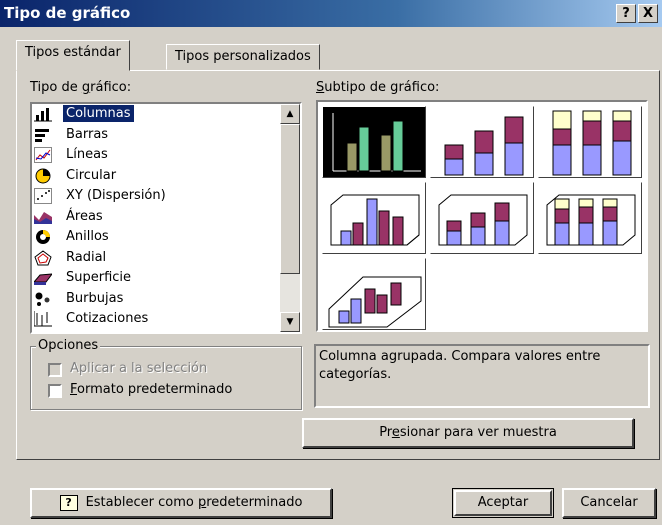 This screenshot has width=662, height=525. Describe the element at coordinates (43, 115) in the screenshot. I see `column-chart-icon` at that location.